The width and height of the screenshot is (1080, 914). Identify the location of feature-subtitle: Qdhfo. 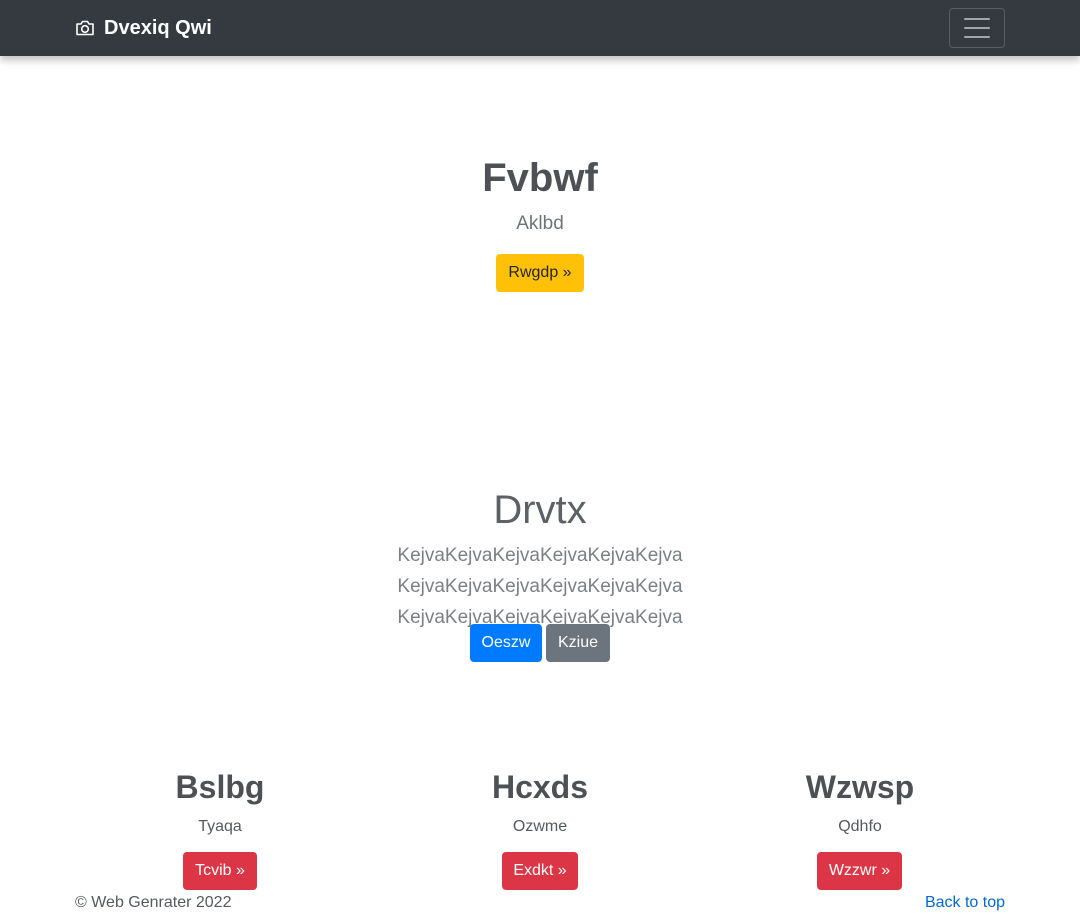
(860, 826).